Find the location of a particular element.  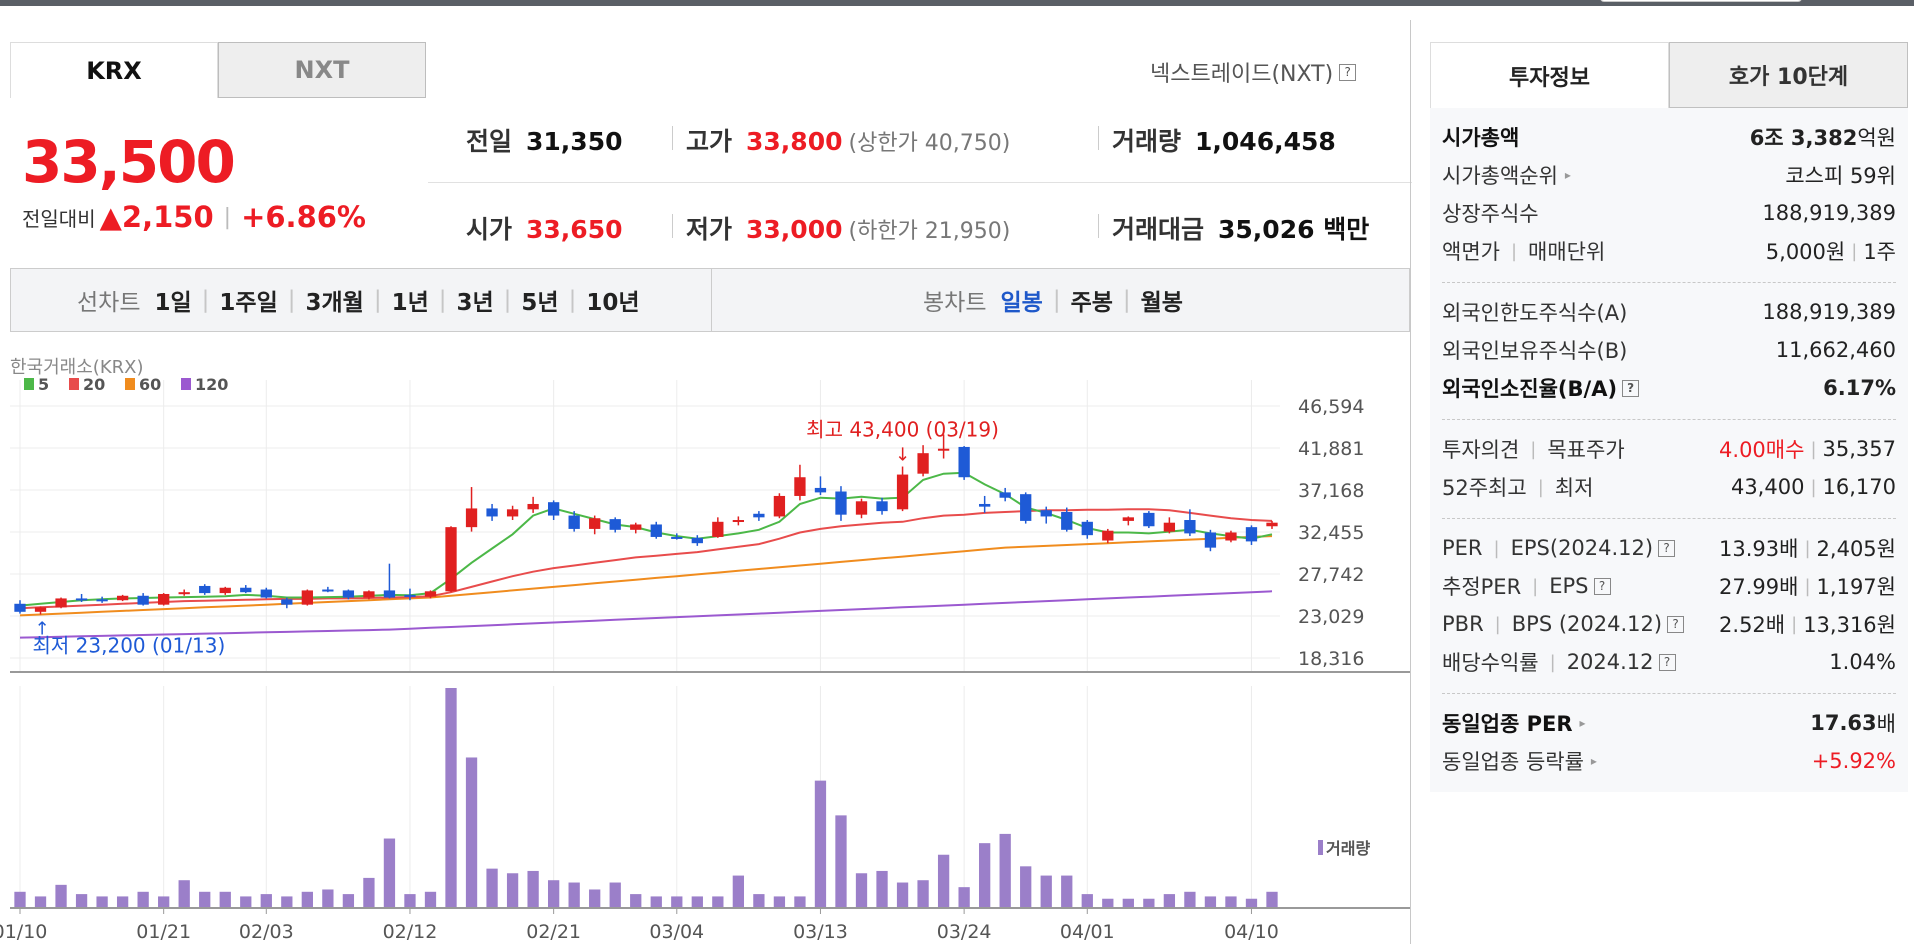

stat-low: 저가 33,000 (하한가 21,950) is located at coordinates (848, 228).